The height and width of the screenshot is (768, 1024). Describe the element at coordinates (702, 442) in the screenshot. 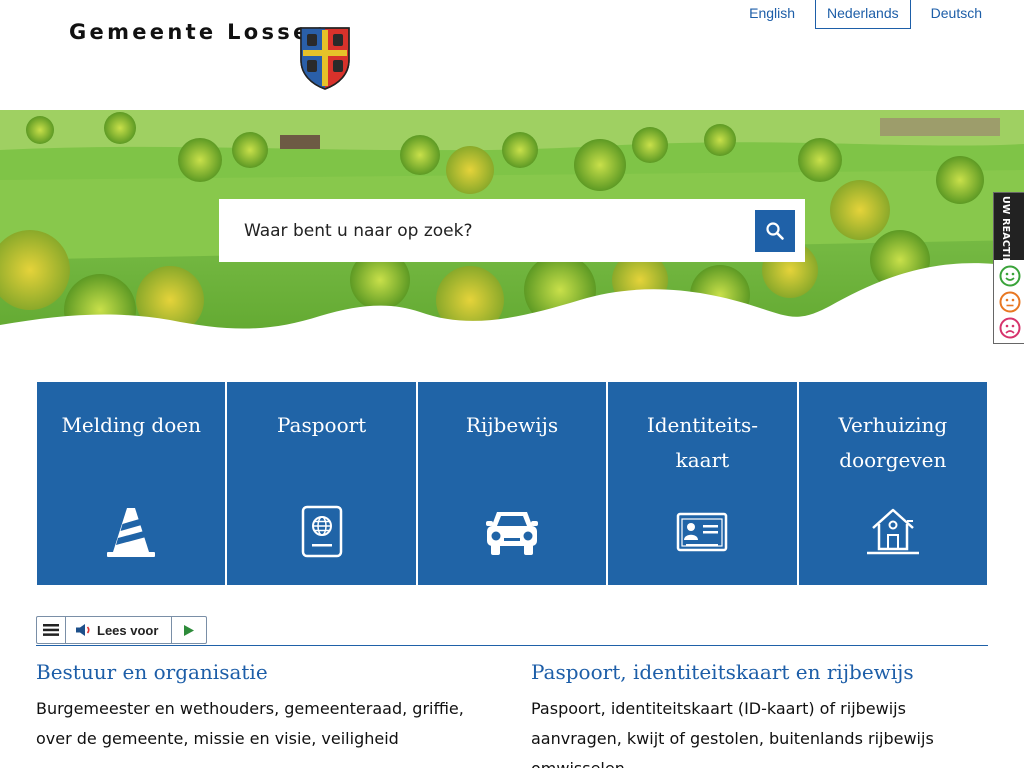

I see `tile-label: Identiteits- kaart` at that location.